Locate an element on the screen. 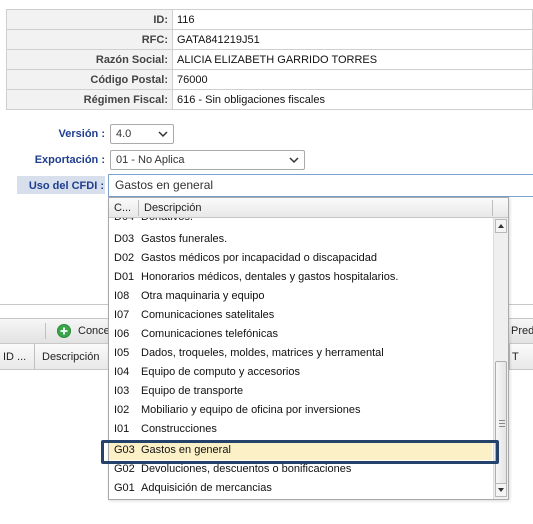  info-label: Régimen Fiscal: is located at coordinates (89, 99).